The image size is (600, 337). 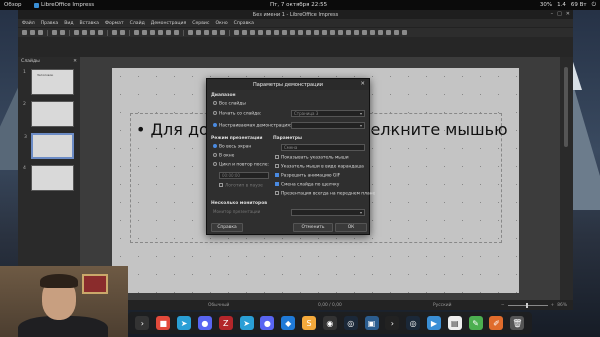 I want to click on show-pointer-checkbox: Показывать указатель мыши, so click(x=312, y=158).